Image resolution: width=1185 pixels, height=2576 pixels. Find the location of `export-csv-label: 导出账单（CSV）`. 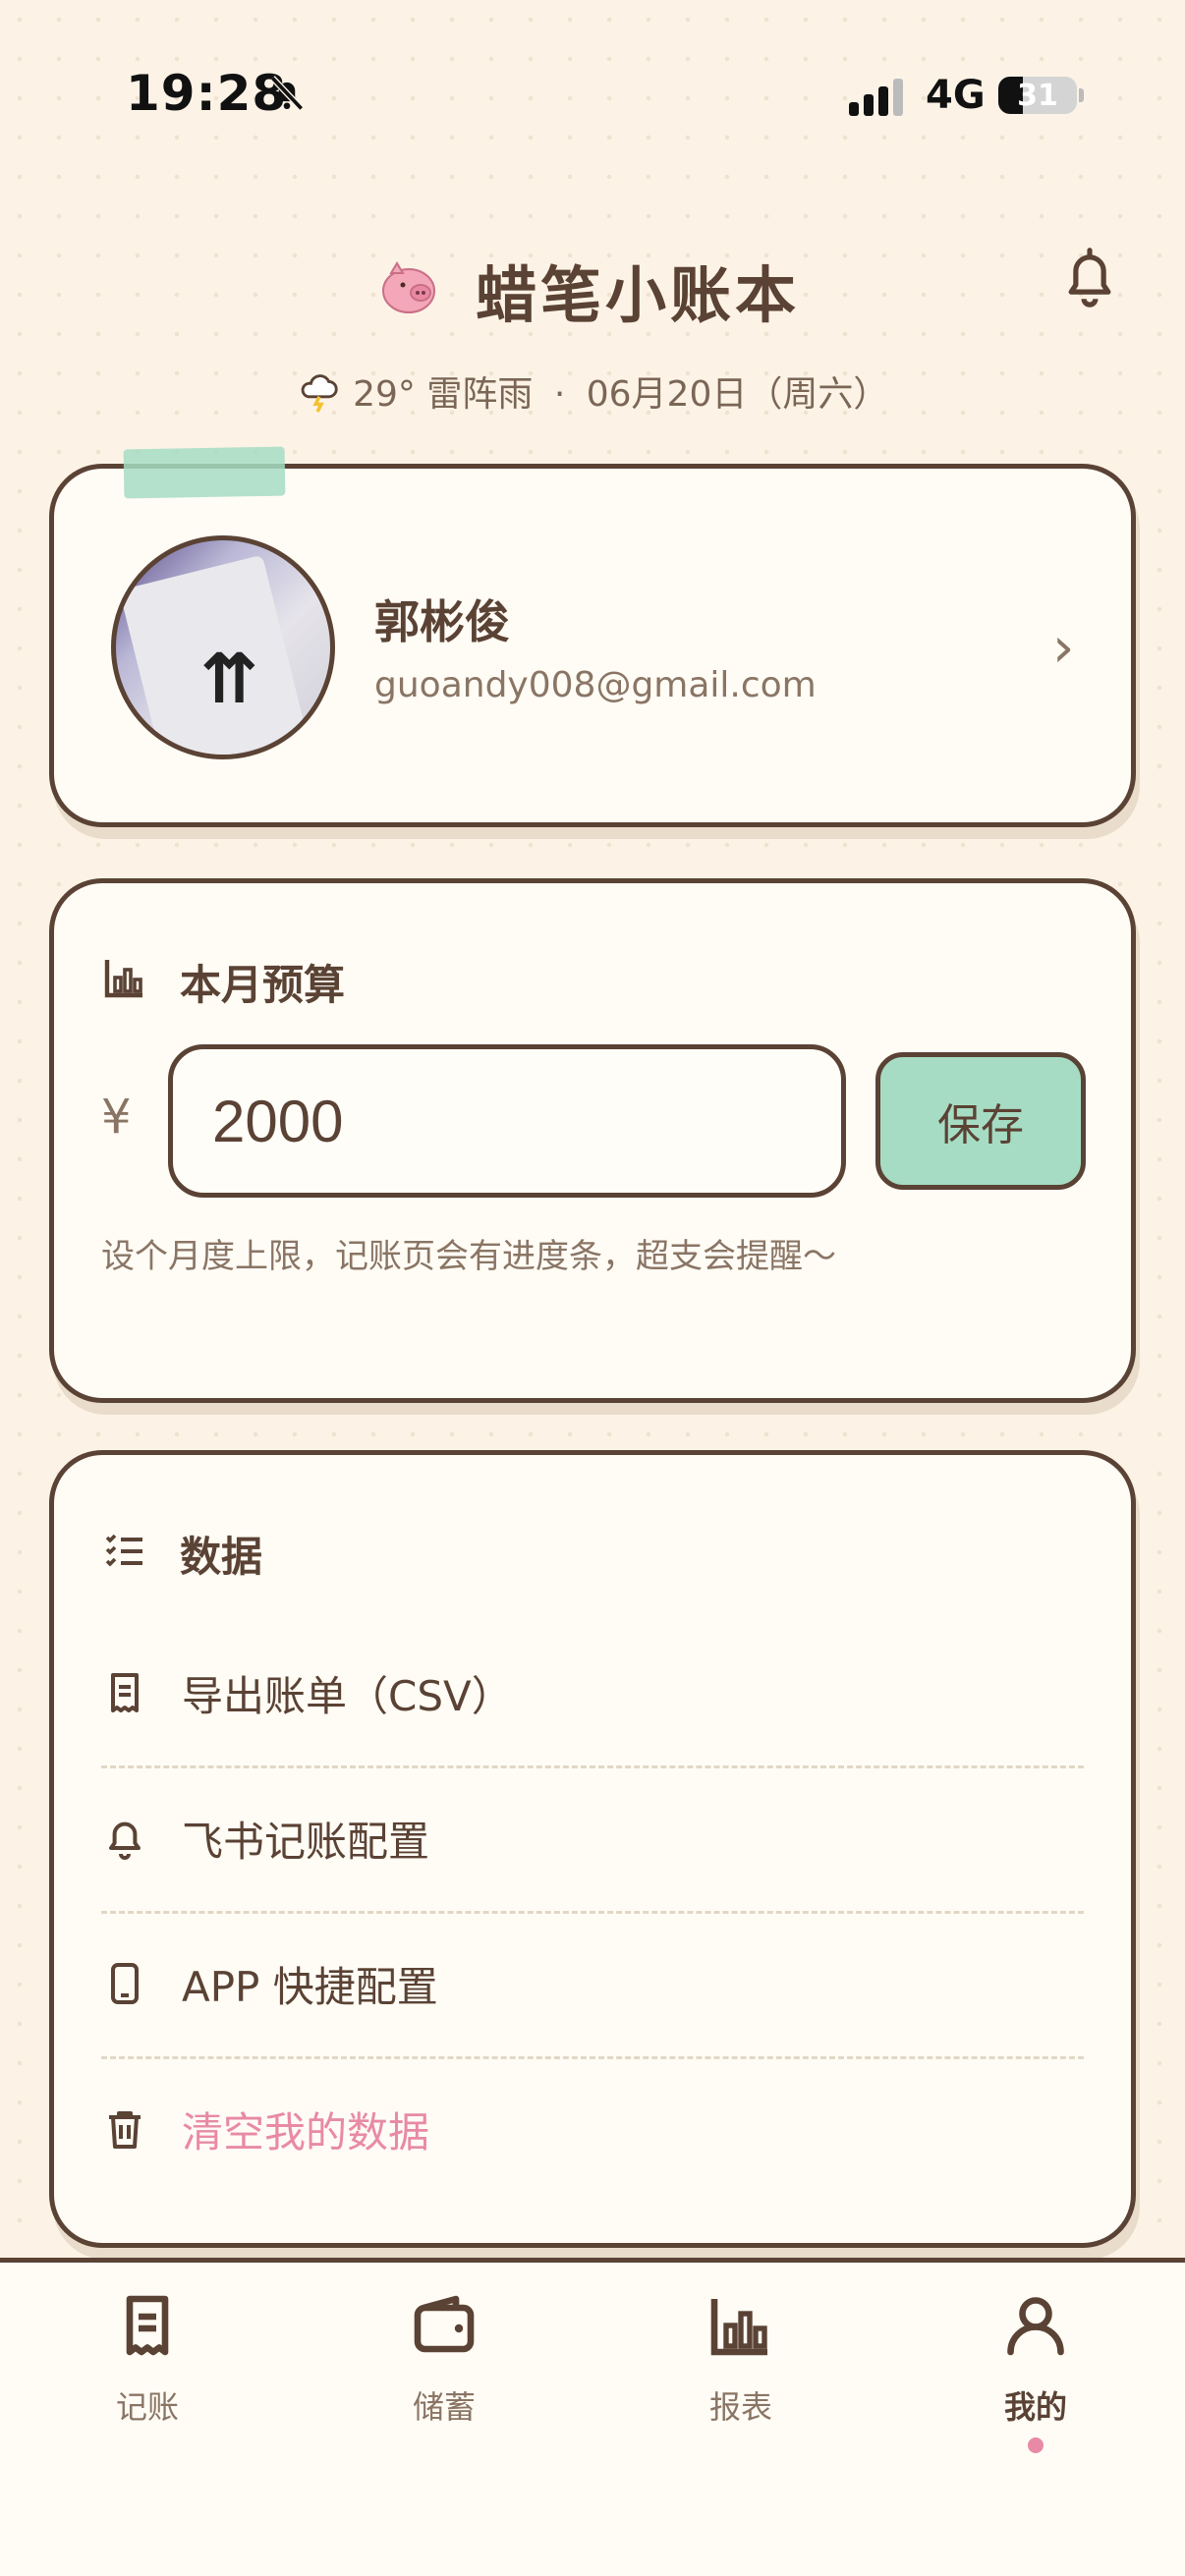

export-csv-label: 导出账单（CSV） is located at coordinates (348, 1695).